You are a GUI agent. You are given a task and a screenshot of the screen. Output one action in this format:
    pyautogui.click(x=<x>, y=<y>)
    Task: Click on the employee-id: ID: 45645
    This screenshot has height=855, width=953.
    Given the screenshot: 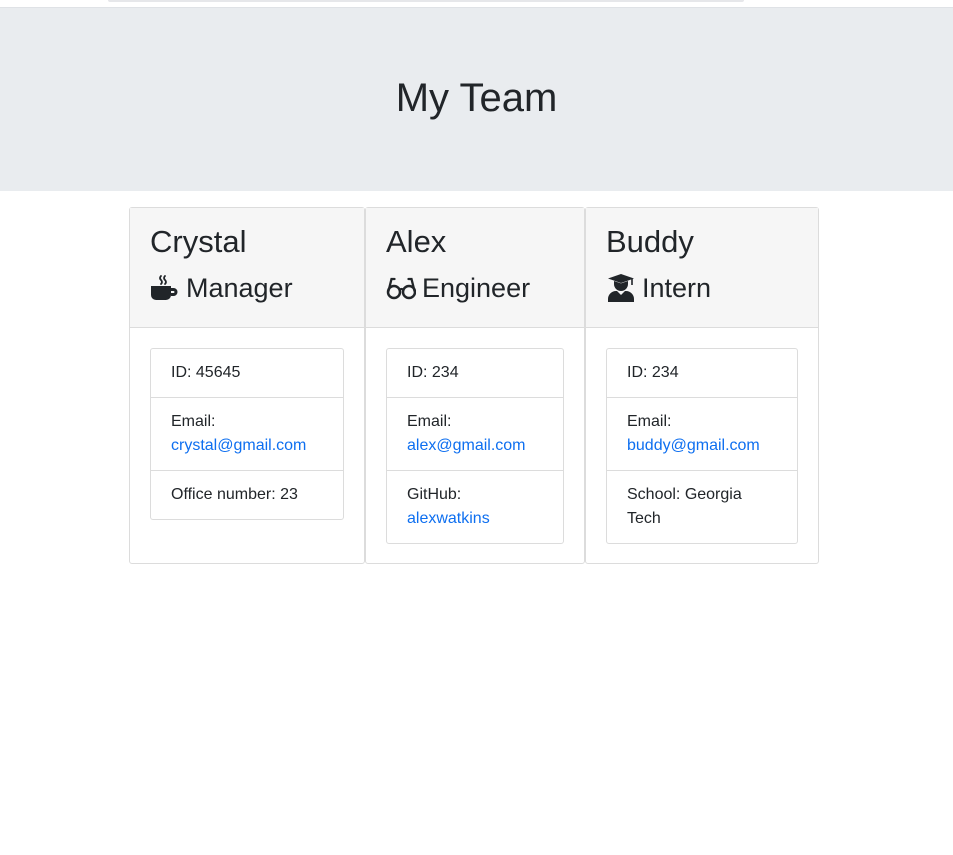 What is the action you would take?
    pyautogui.click(x=247, y=373)
    